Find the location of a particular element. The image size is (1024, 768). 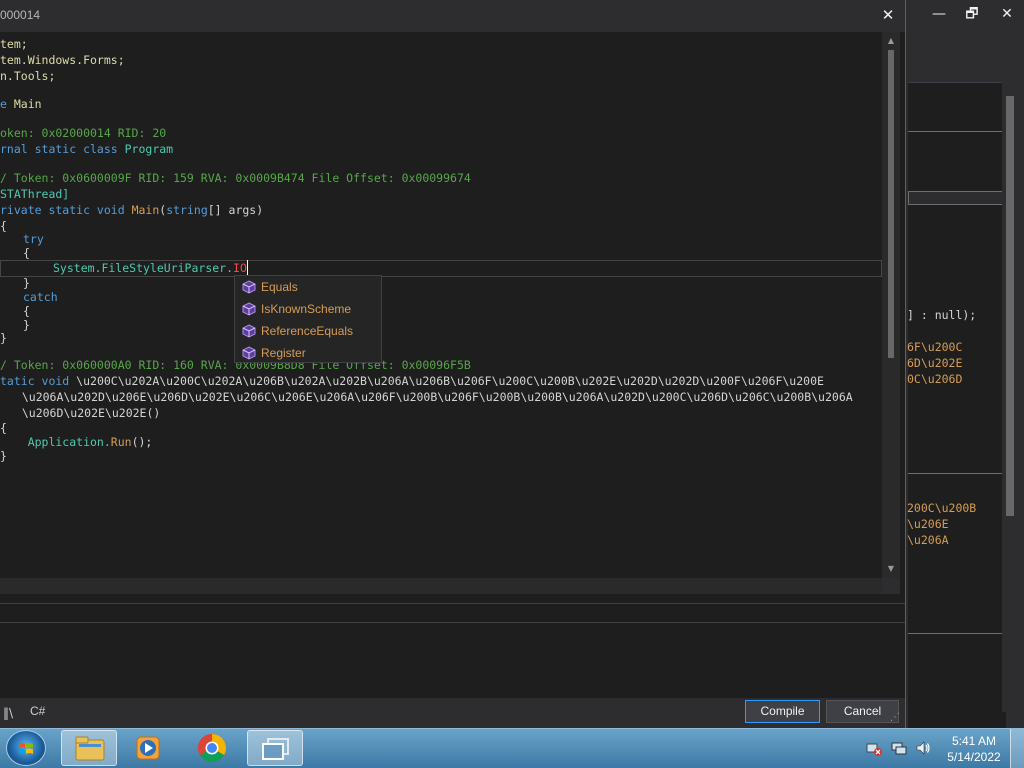

autocomplete-label: ReferenceEquals is located at coordinates (307, 331).